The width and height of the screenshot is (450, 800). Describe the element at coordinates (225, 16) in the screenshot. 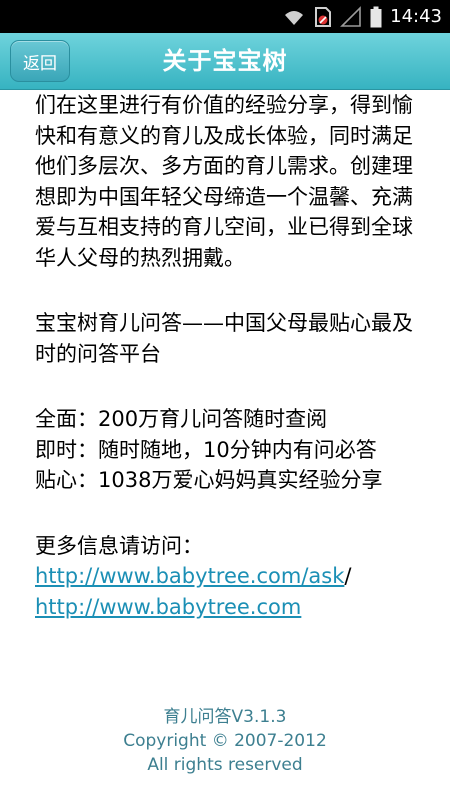

I see `status-bar: 14:43` at that location.